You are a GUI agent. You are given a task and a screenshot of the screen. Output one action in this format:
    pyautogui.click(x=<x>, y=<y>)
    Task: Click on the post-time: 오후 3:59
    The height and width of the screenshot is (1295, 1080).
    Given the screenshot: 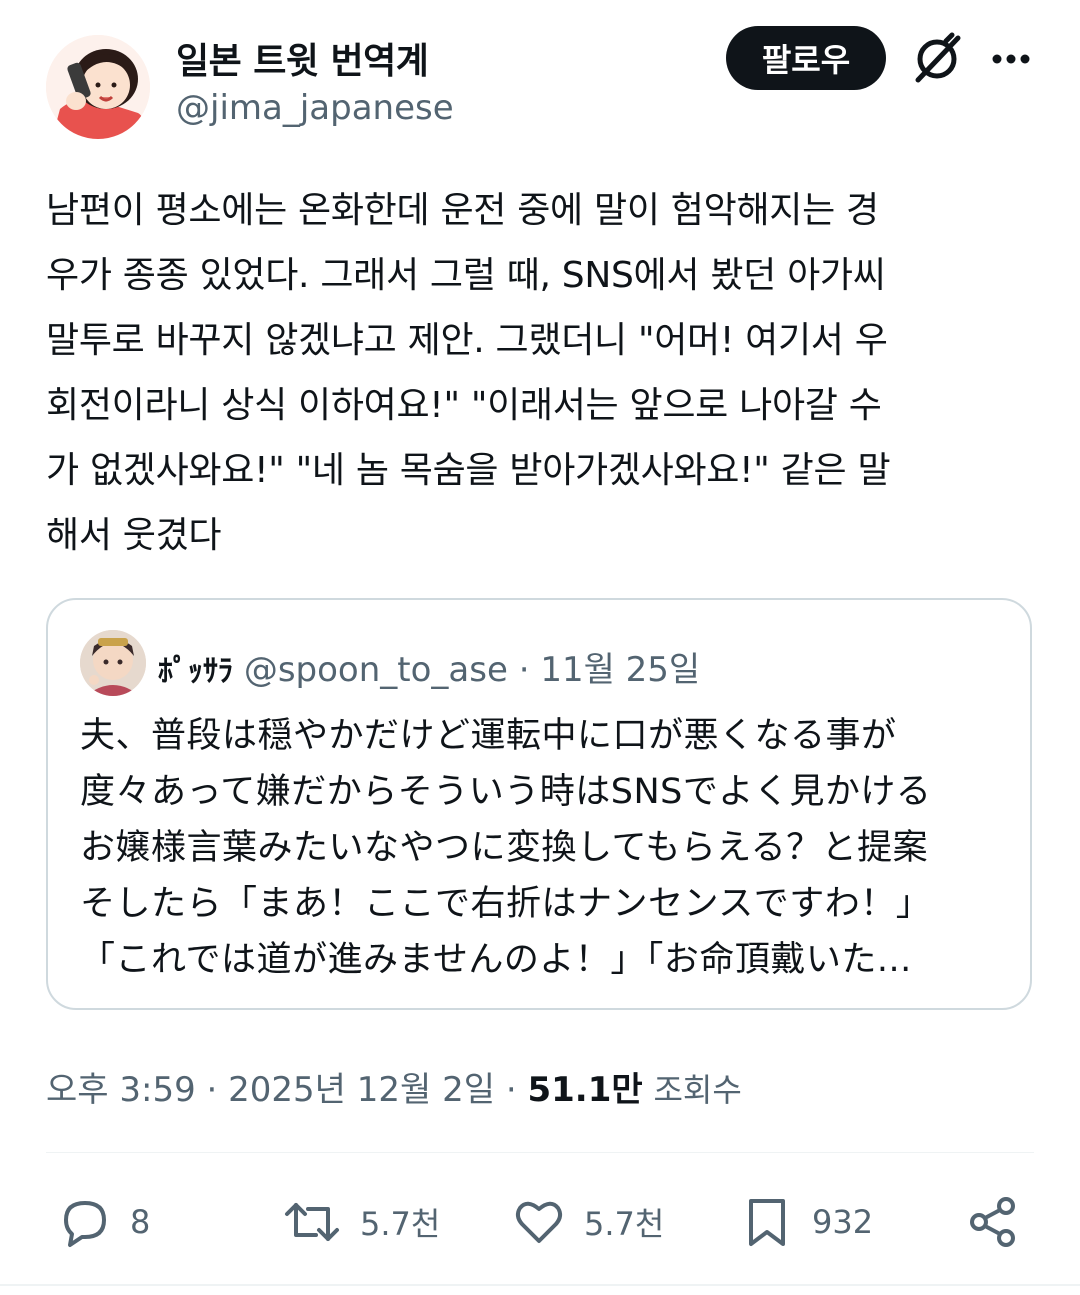 What is the action you would take?
    pyautogui.click(x=121, y=1090)
    